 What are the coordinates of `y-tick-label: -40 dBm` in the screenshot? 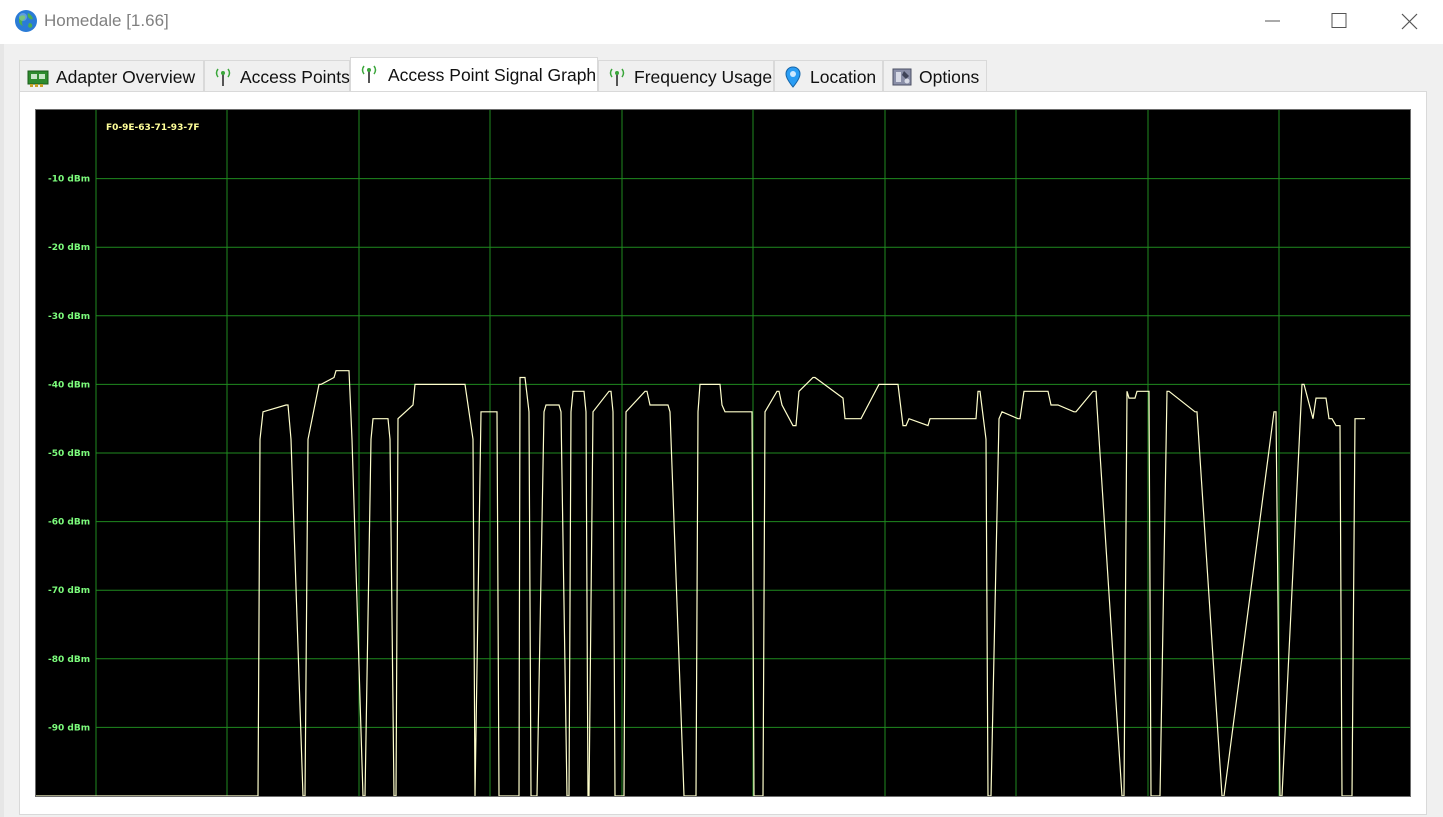 It's located at (69, 385).